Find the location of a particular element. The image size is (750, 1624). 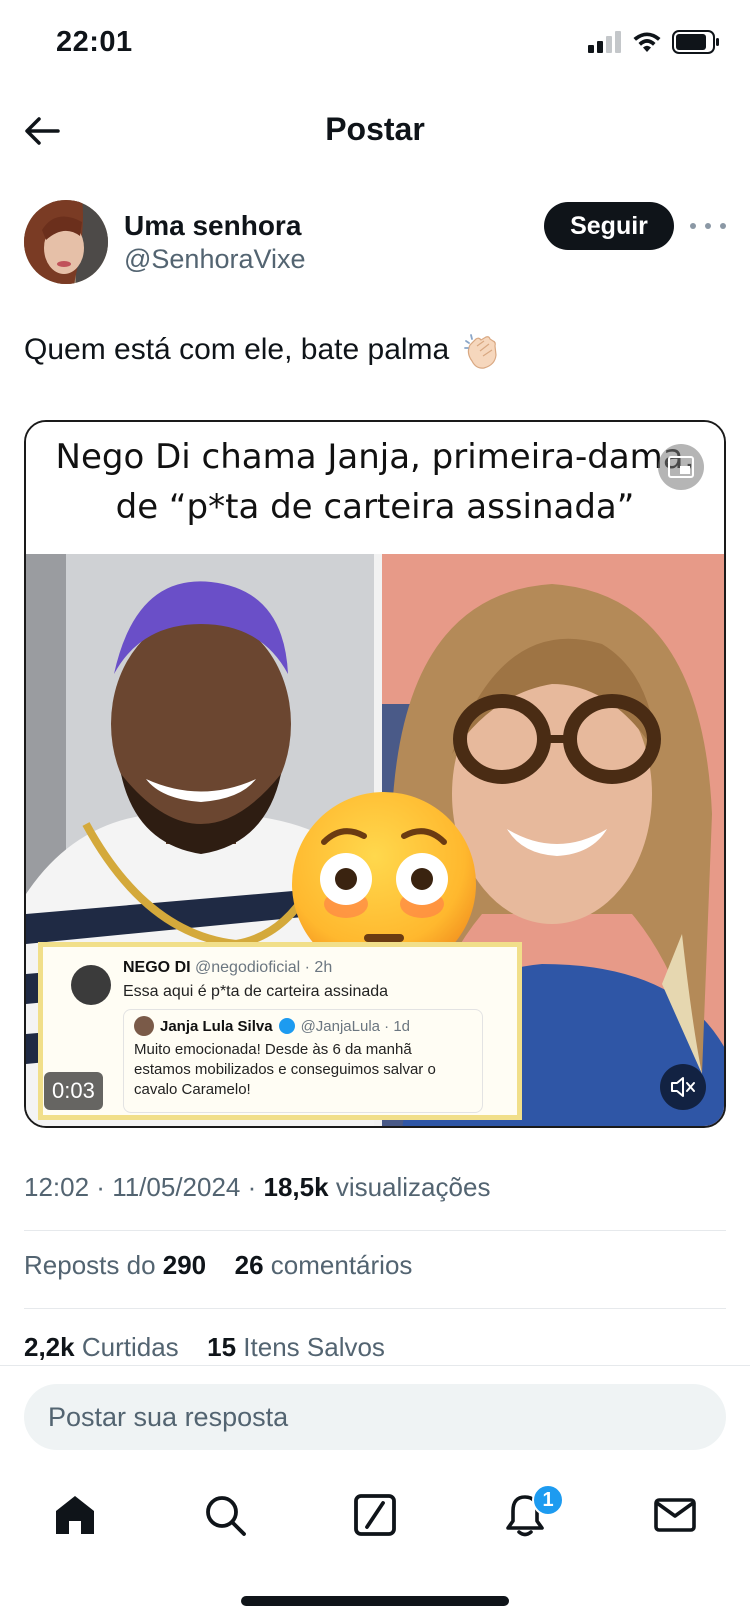

reposts-stat: Reposts do 290 is located at coordinates (118, 1265).